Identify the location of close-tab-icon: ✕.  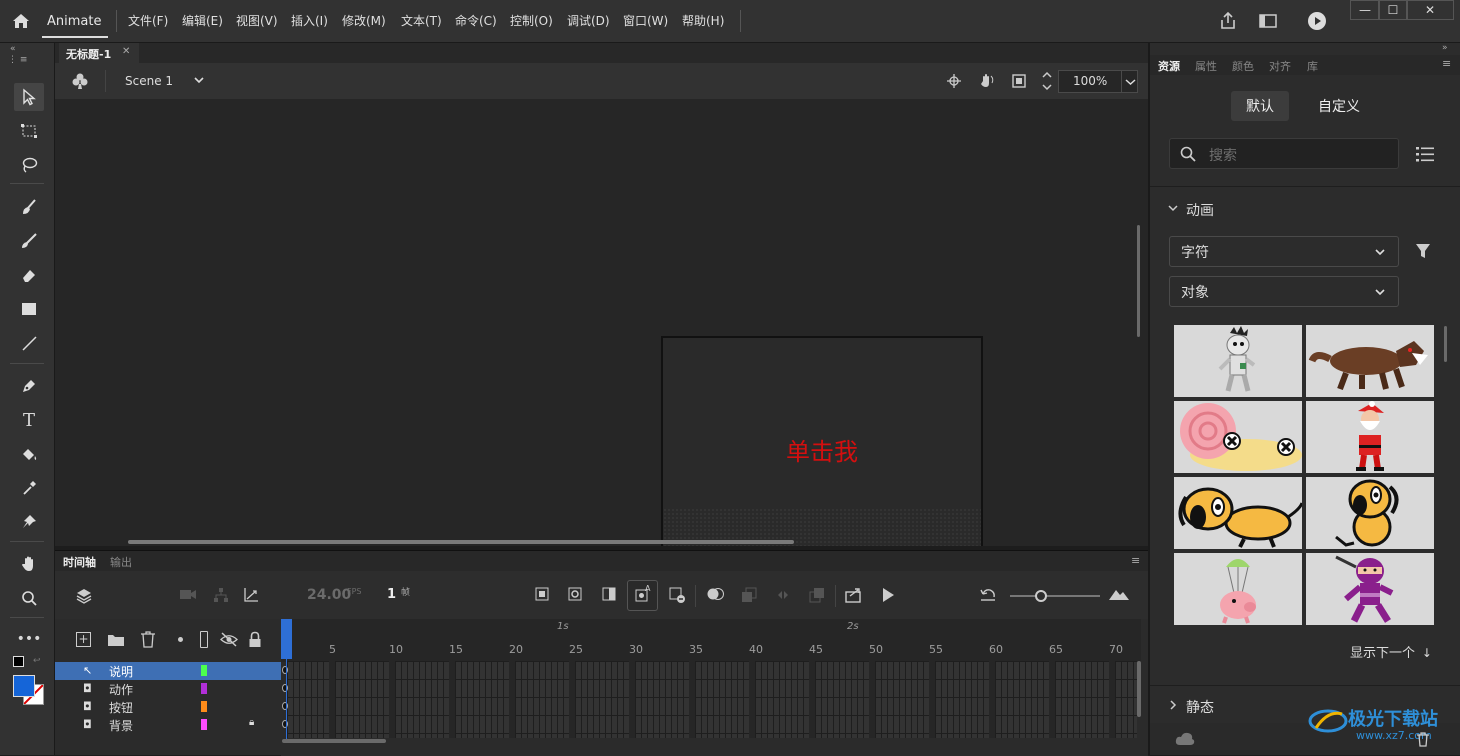
(126, 51).